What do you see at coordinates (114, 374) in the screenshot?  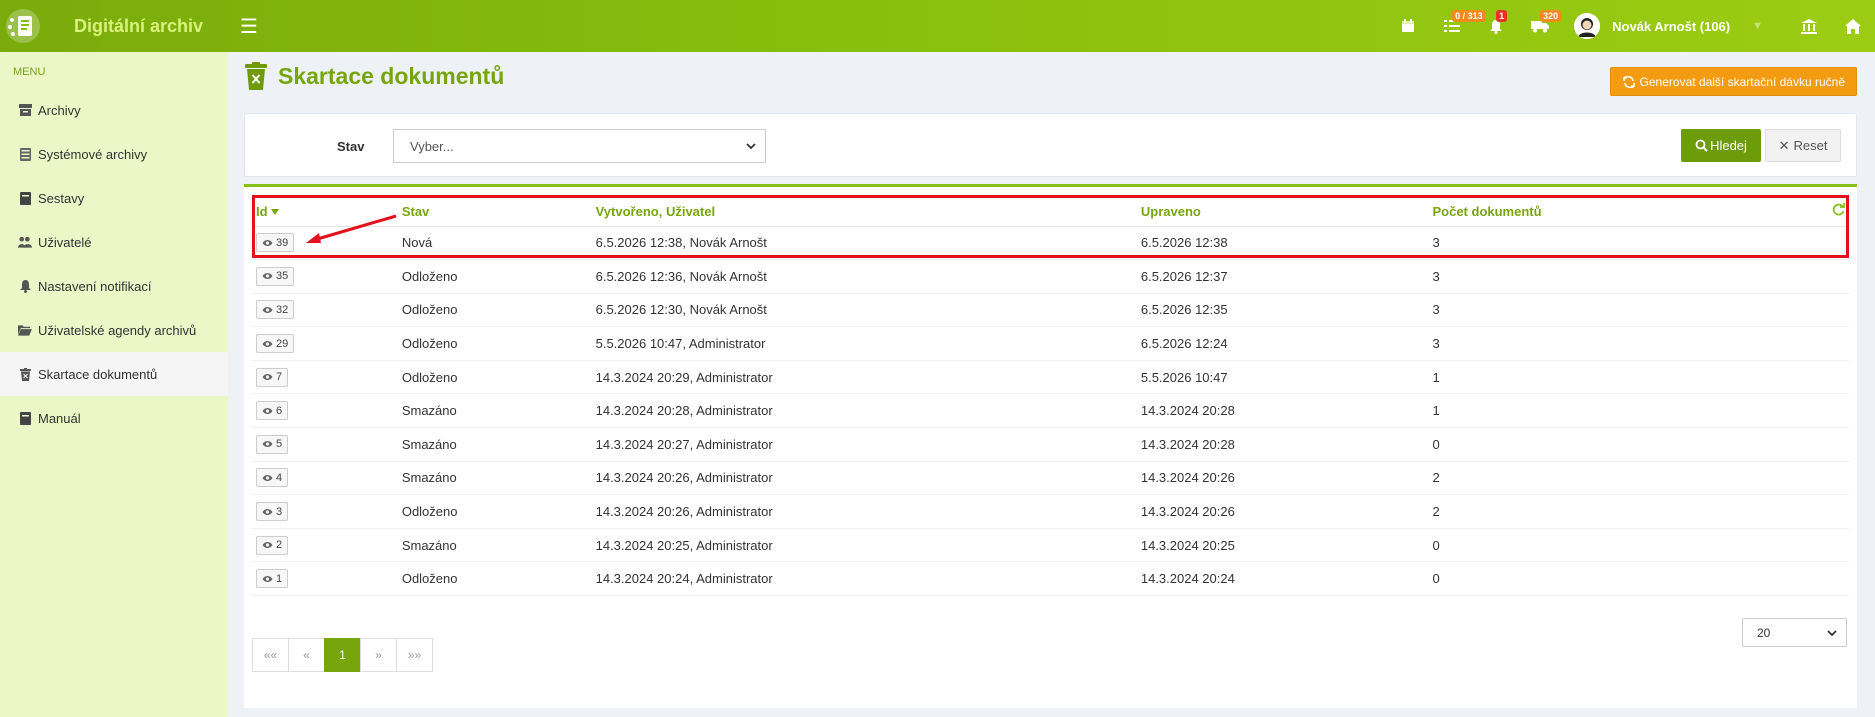 I see `sidebar-item-skartace-dokumentu: Skartace dokumentů` at bounding box center [114, 374].